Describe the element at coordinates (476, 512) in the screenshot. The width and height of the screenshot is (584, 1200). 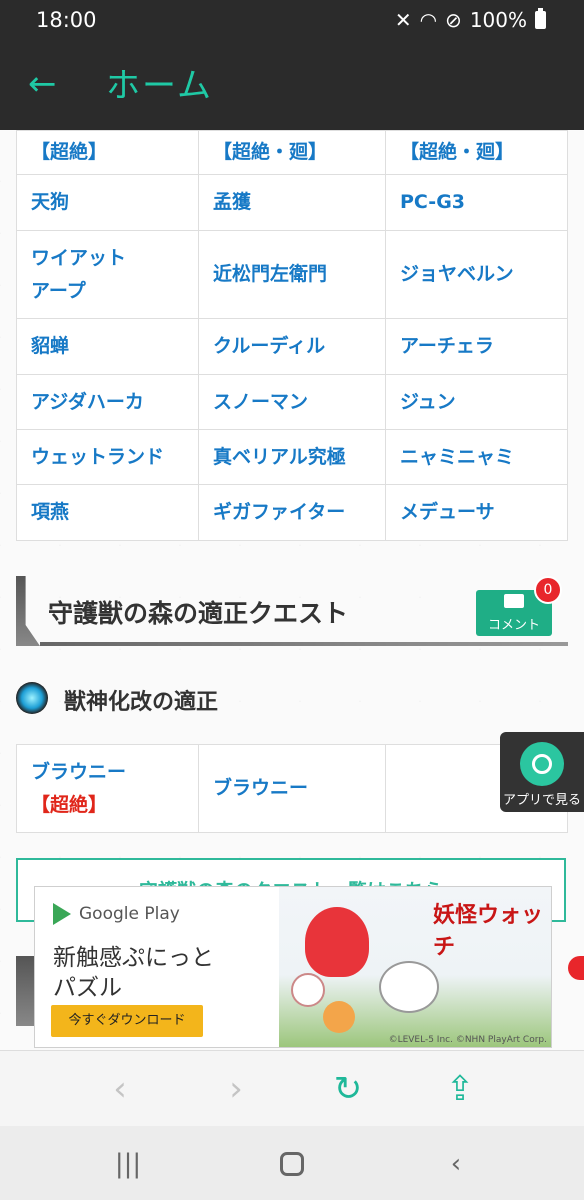
I see `table-cell: メデューサ` at that location.